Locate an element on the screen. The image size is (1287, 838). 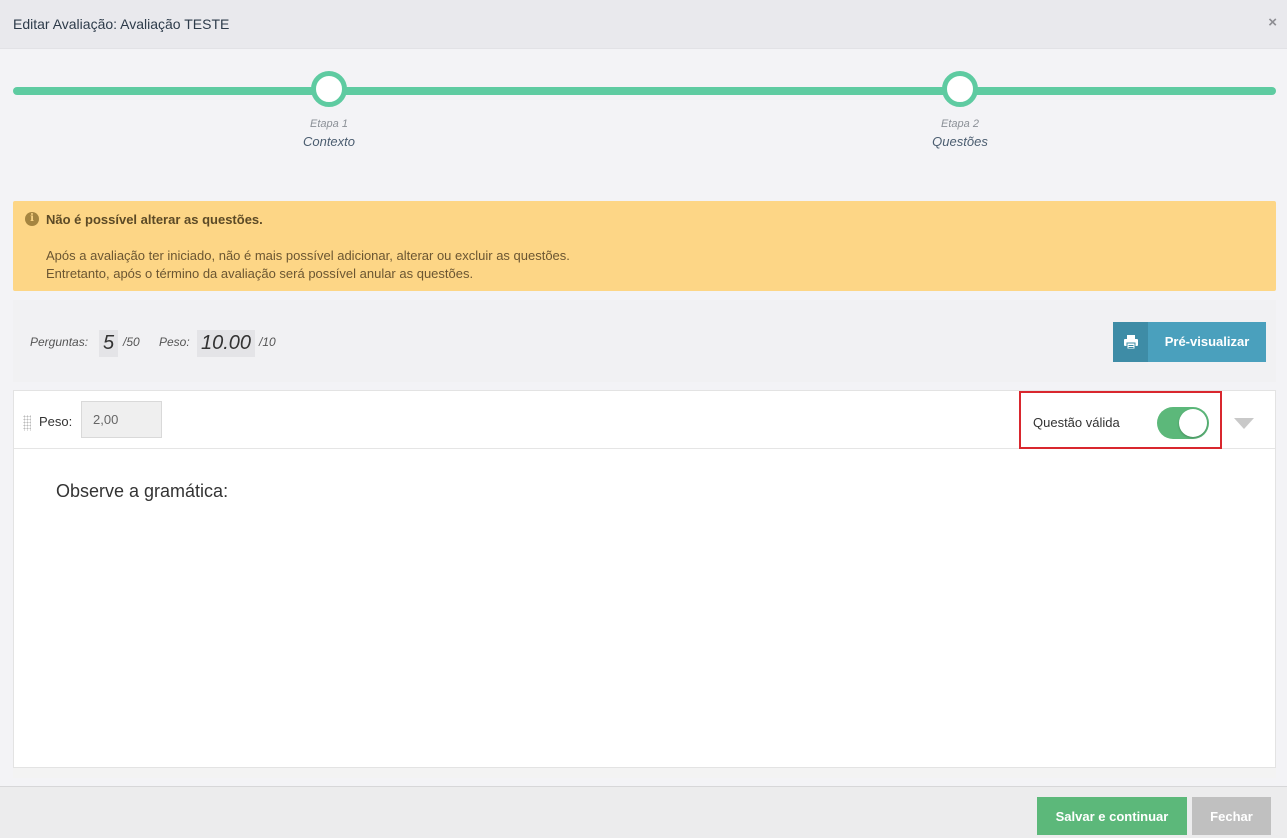
preview-button: Pré-visualizar is located at coordinates (1189, 342).